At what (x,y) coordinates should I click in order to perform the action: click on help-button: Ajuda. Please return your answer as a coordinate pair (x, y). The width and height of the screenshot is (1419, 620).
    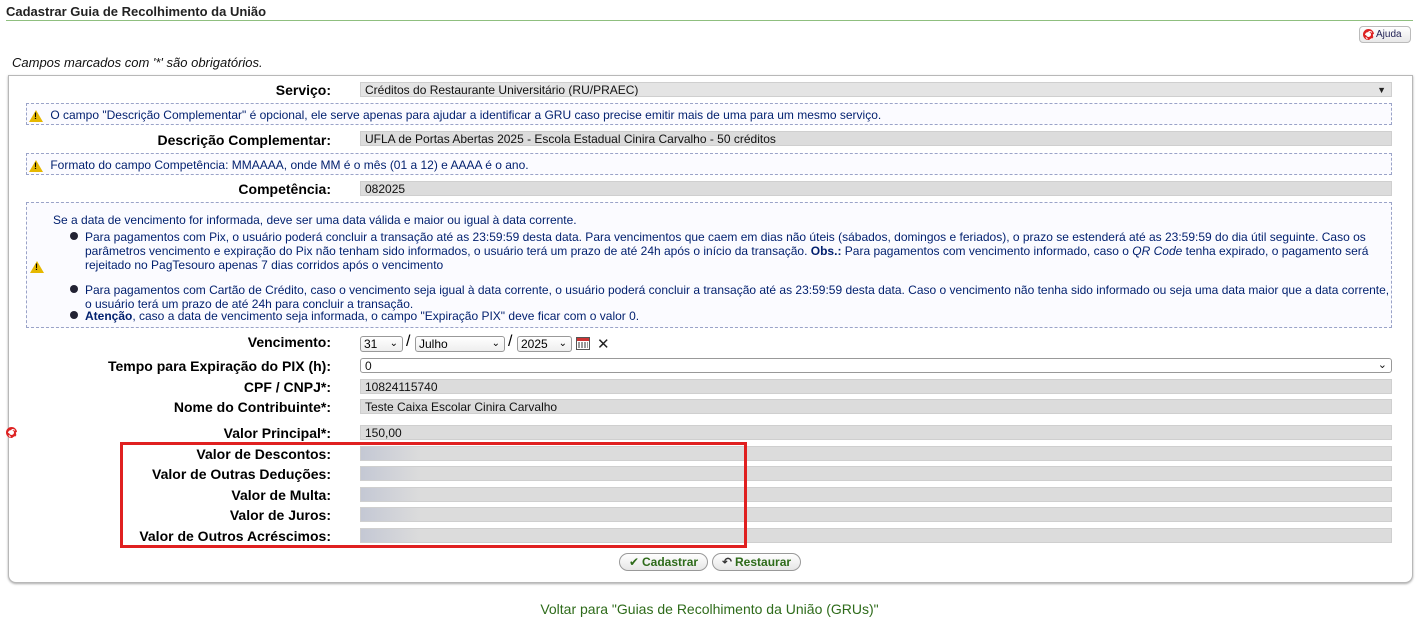
    Looking at the image, I should click on (1385, 34).